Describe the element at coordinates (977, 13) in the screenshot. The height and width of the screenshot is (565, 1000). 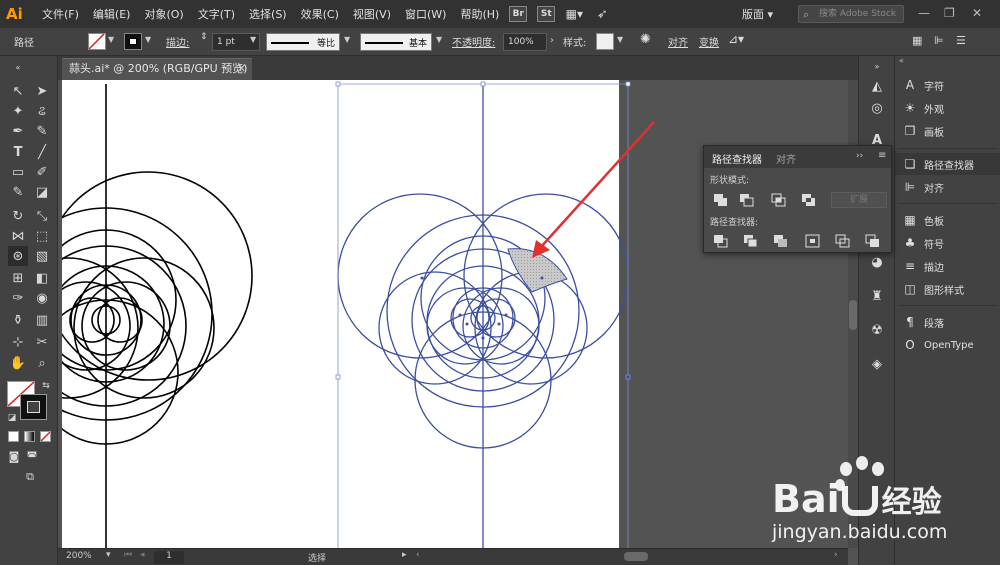
I see `close-icon: ✕` at that location.